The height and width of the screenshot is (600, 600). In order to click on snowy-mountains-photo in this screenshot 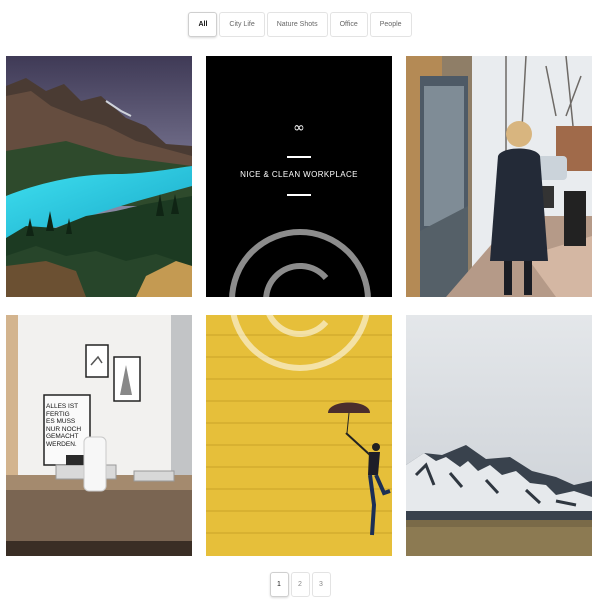, I will do `click(499, 435)`.